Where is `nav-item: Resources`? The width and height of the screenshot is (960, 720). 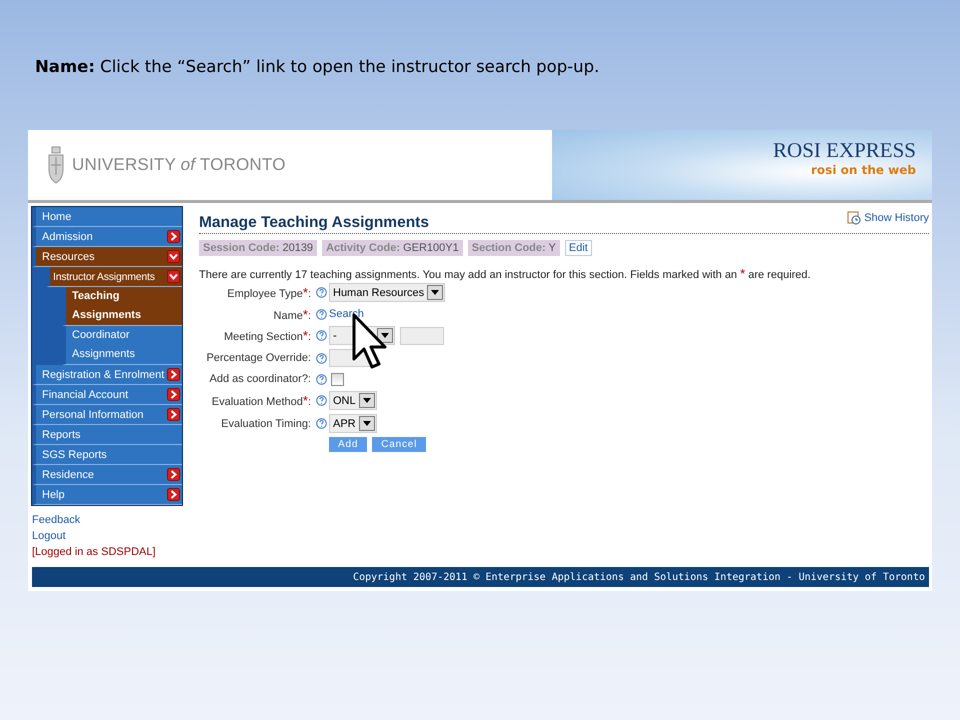 nav-item: Resources is located at coordinates (107, 257).